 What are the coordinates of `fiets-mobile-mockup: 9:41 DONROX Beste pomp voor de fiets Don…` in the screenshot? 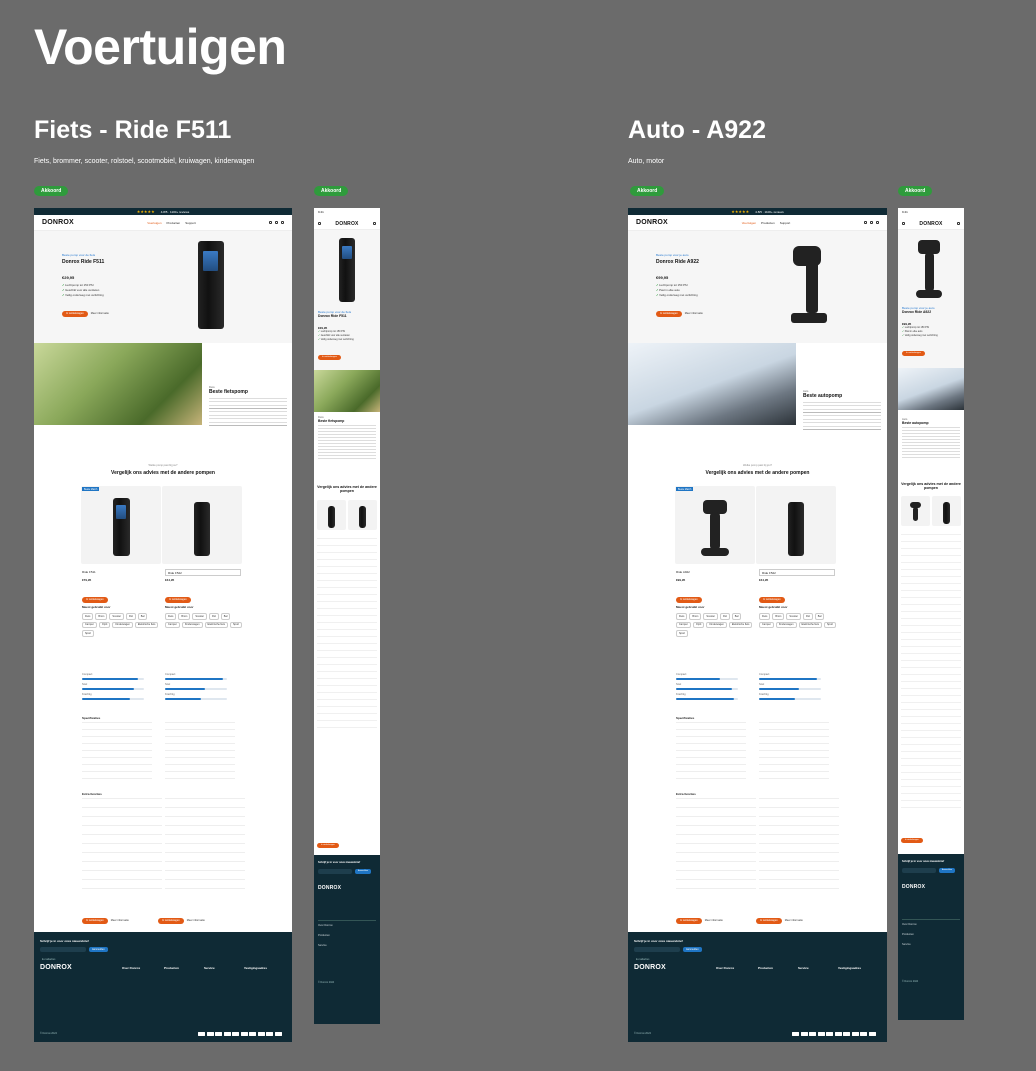 It's located at (347, 616).